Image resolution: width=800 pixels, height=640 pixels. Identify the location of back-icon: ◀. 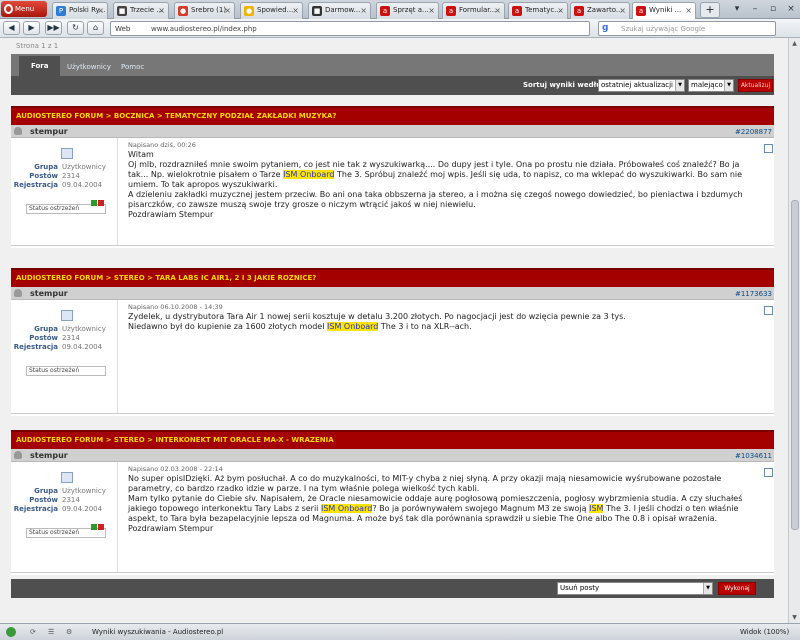
(11, 28).